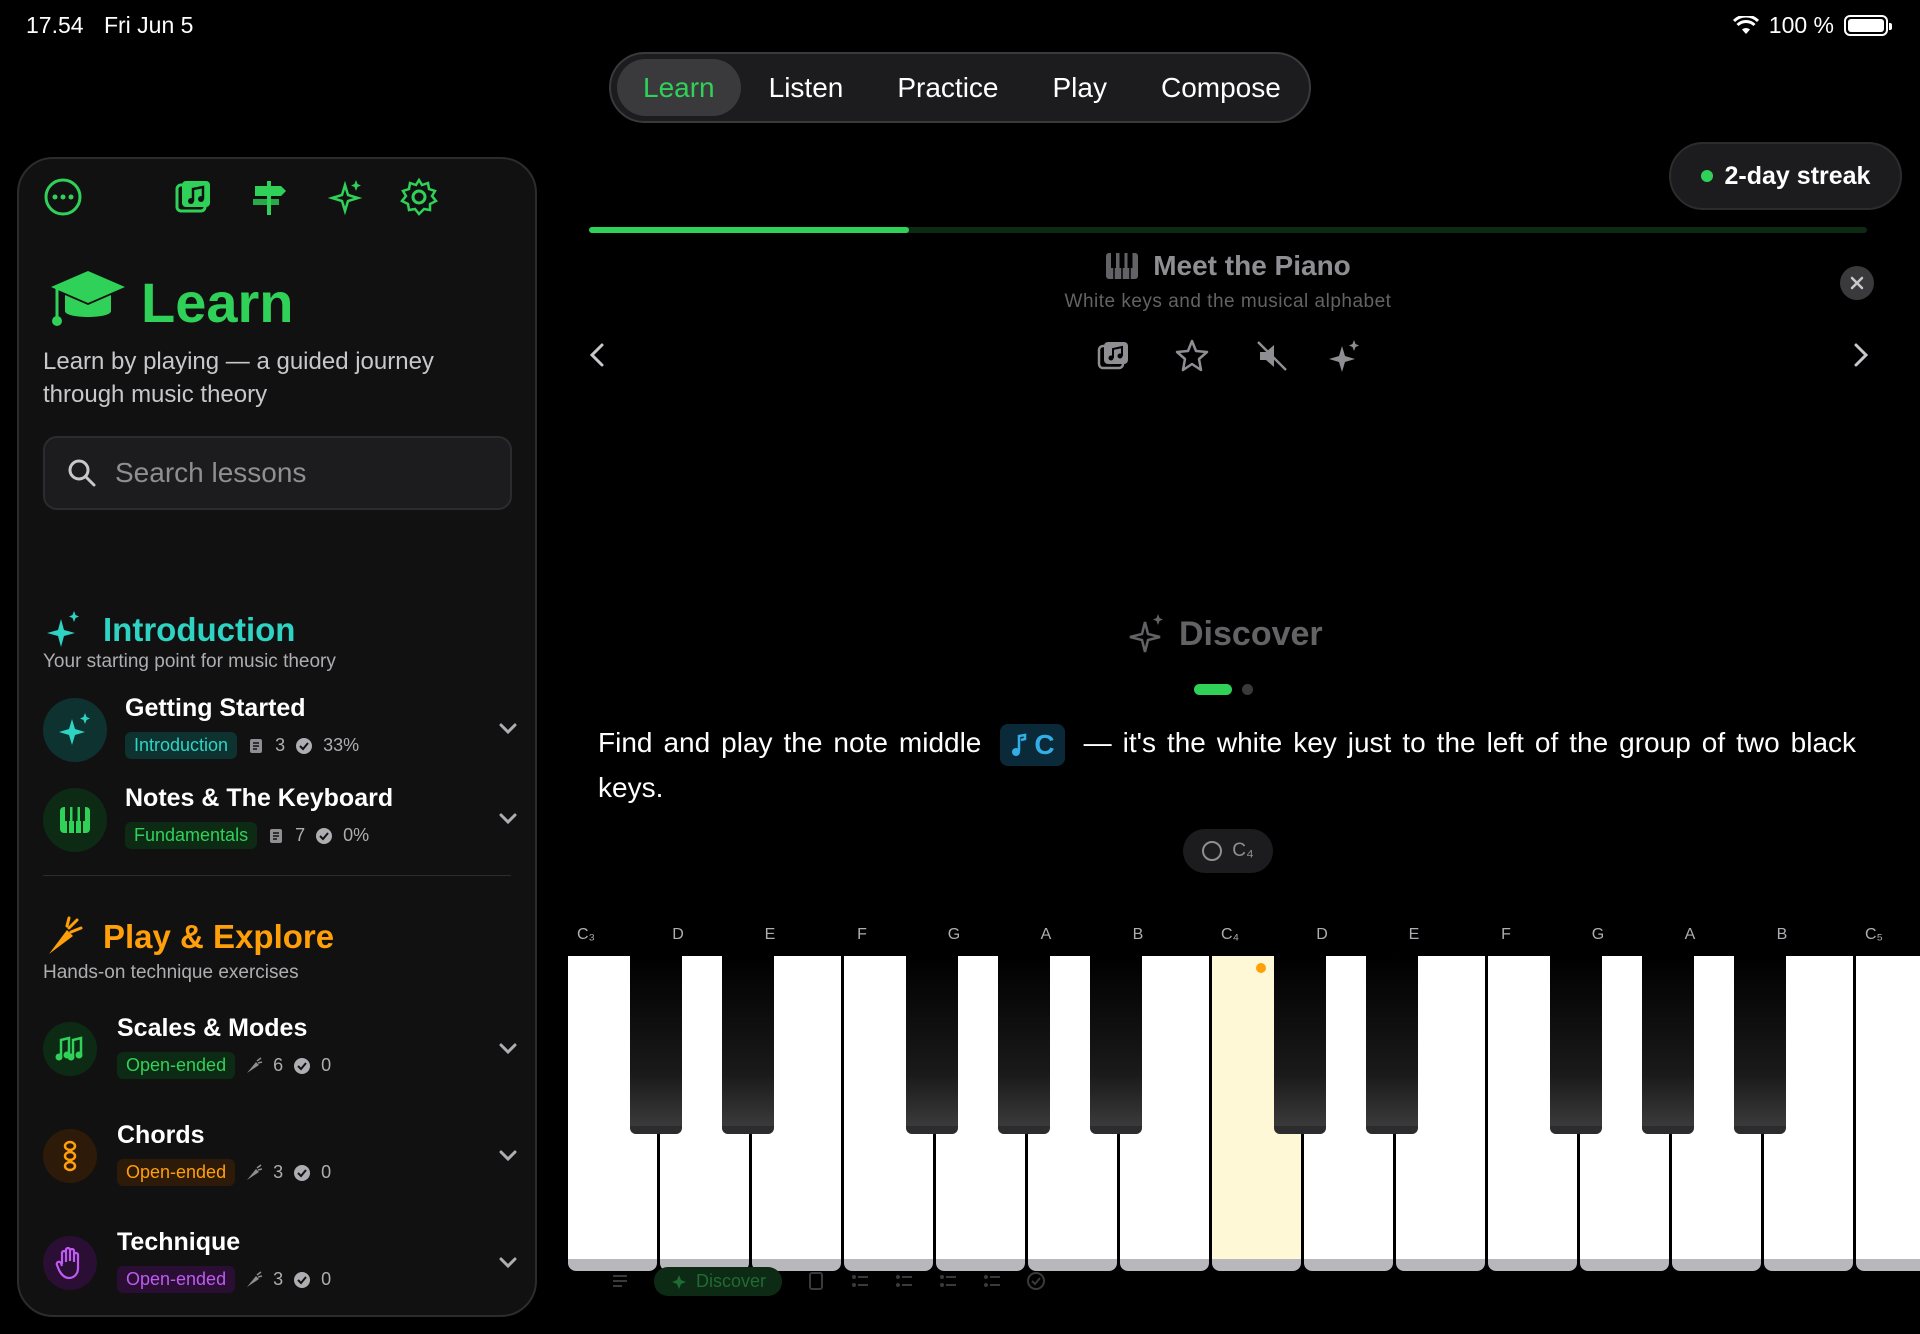 The width and height of the screenshot is (1920, 1334). I want to click on note-name: C, so click(1044, 744).